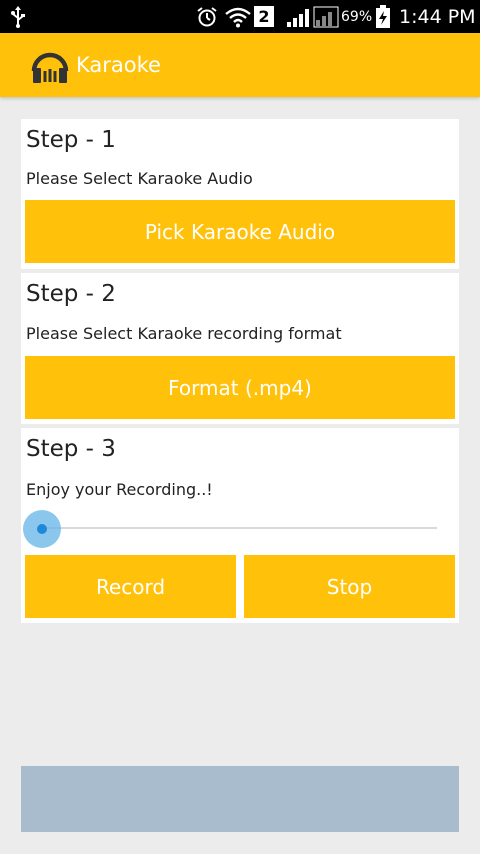  Describe the element at coordinates (299, 16) in the screenshot. I see `signal-icon` at that location.